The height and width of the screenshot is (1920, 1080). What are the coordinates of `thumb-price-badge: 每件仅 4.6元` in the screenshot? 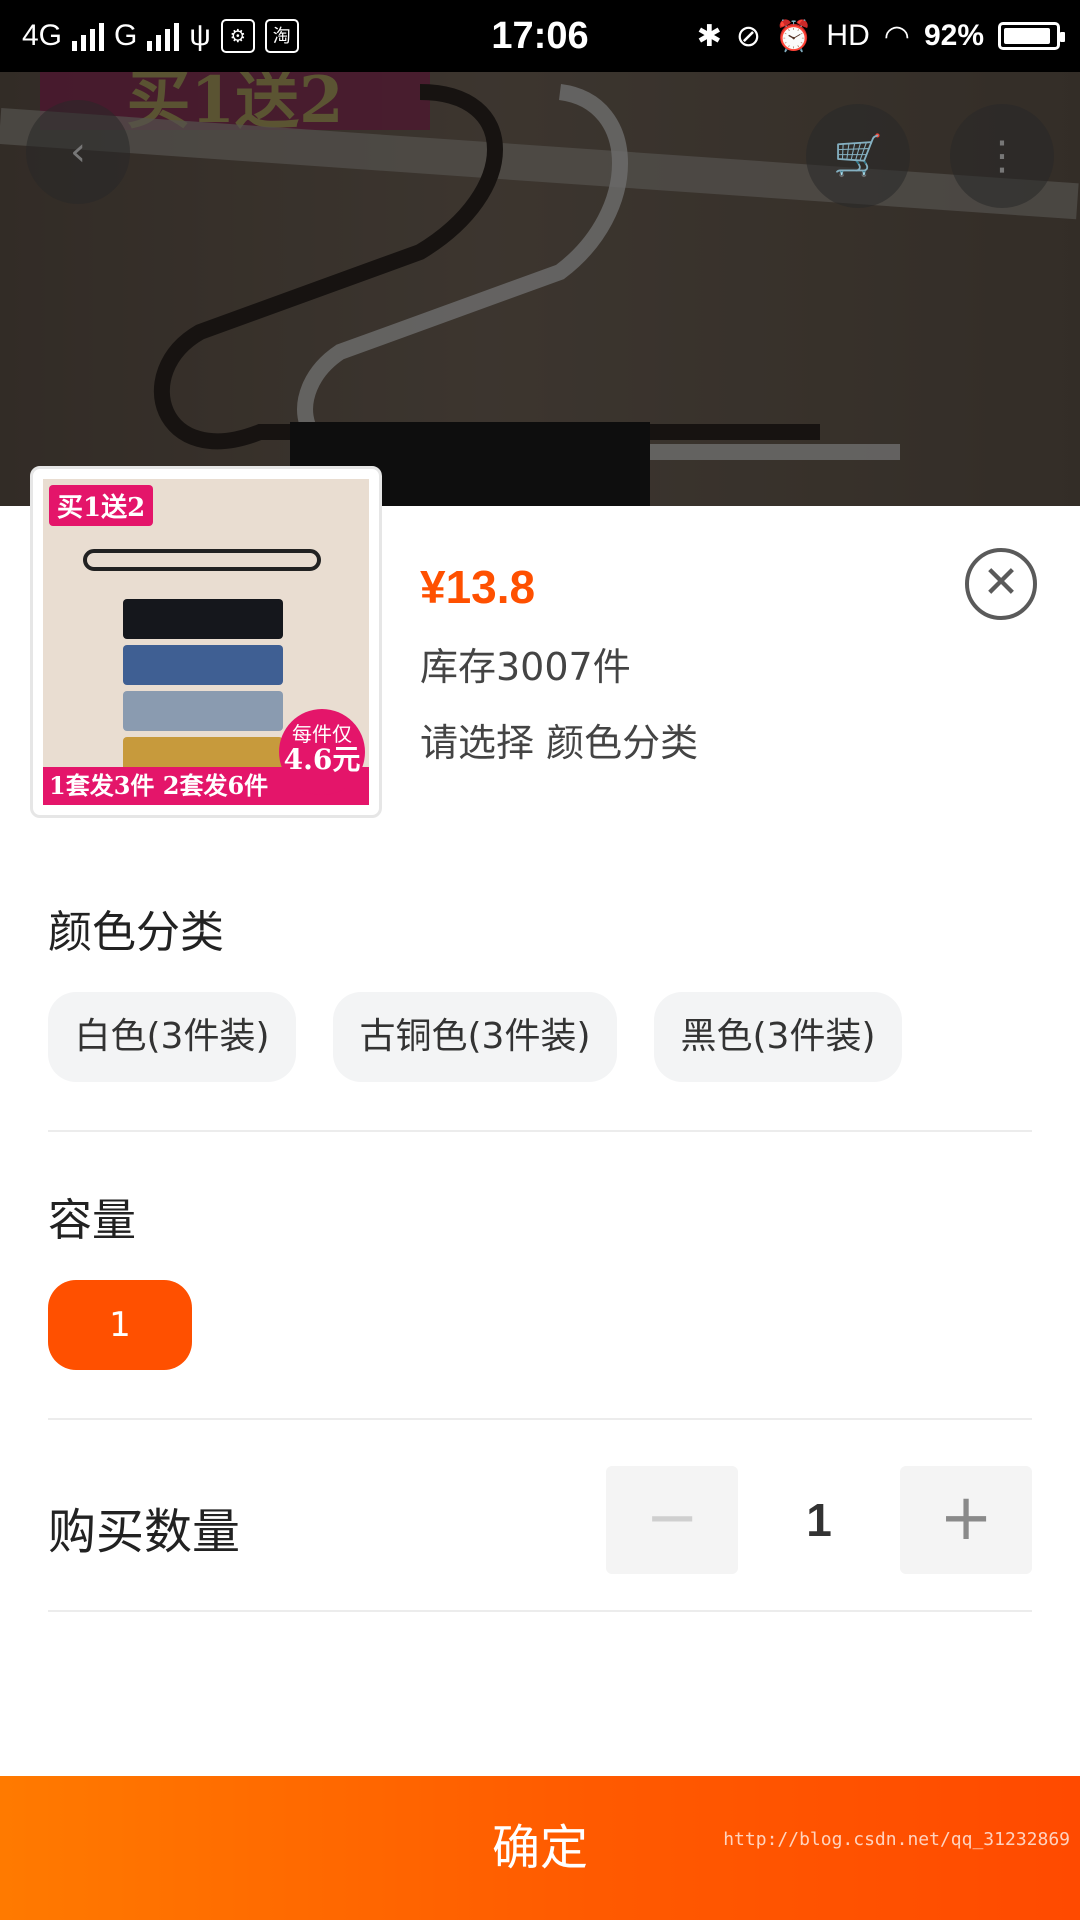 It's located at (322, 752).